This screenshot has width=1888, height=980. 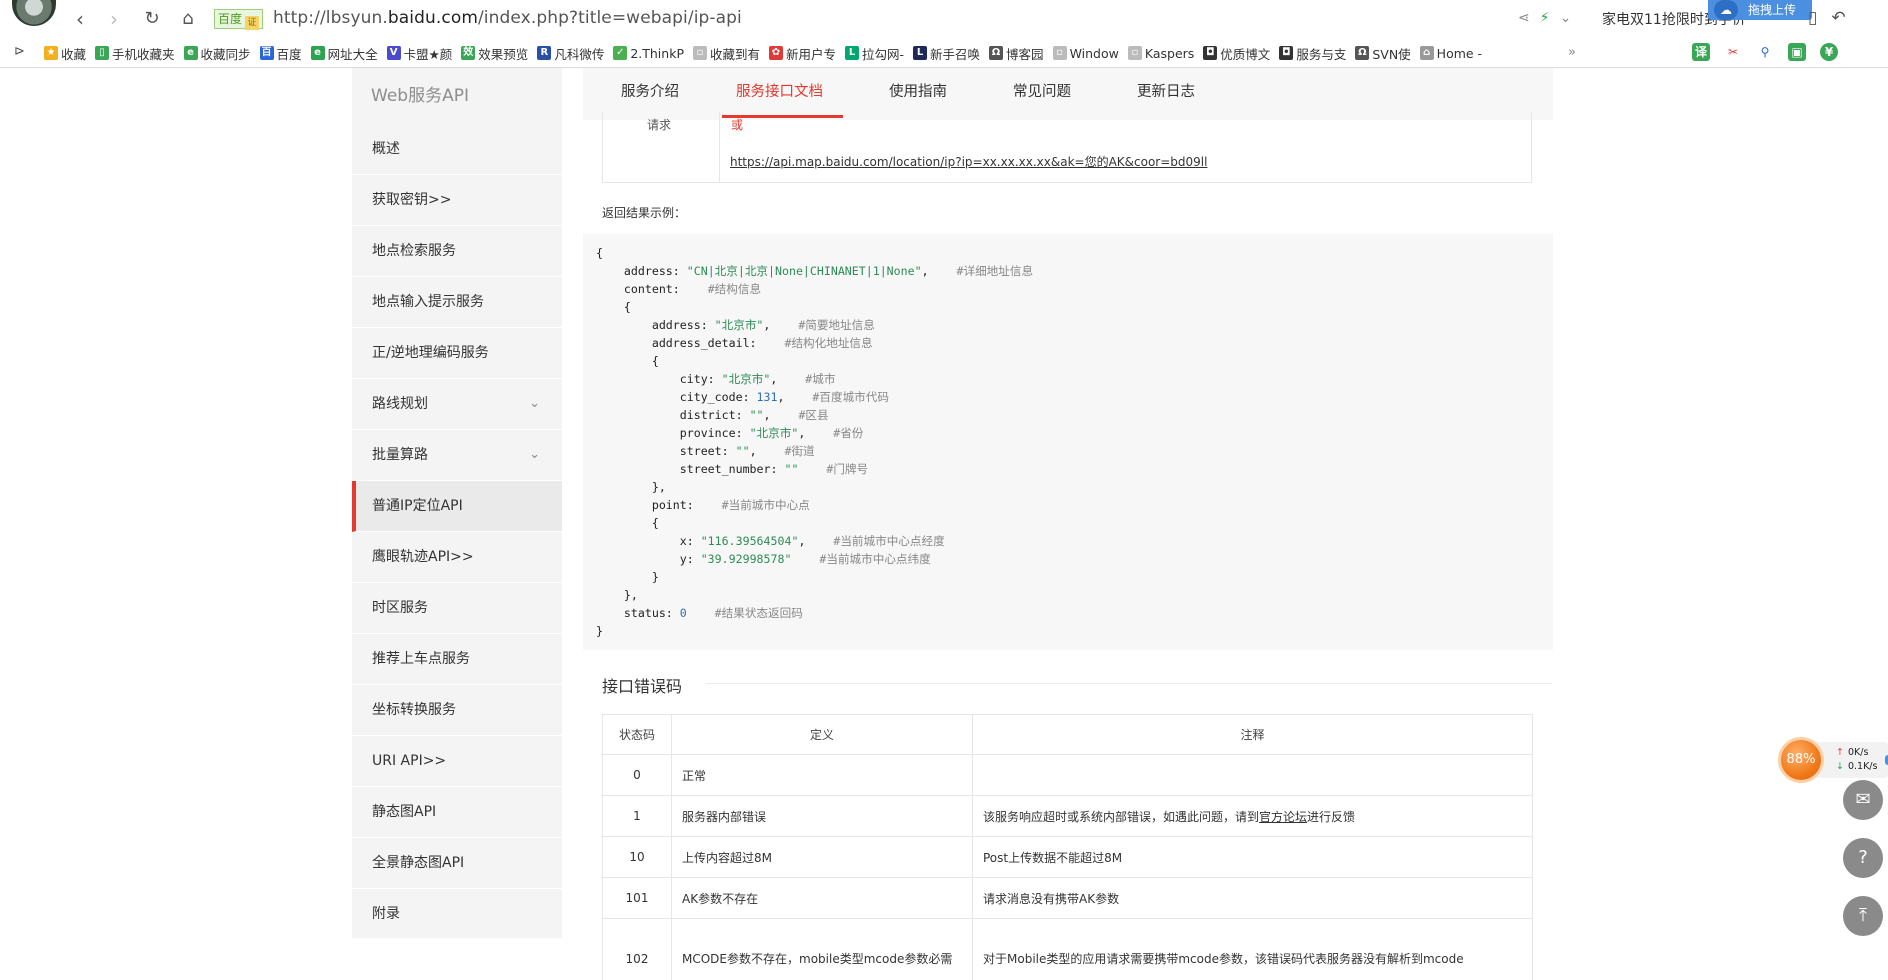 I want to click on bookmark-label: 手机收藏夹, so click(x=143, y=54).